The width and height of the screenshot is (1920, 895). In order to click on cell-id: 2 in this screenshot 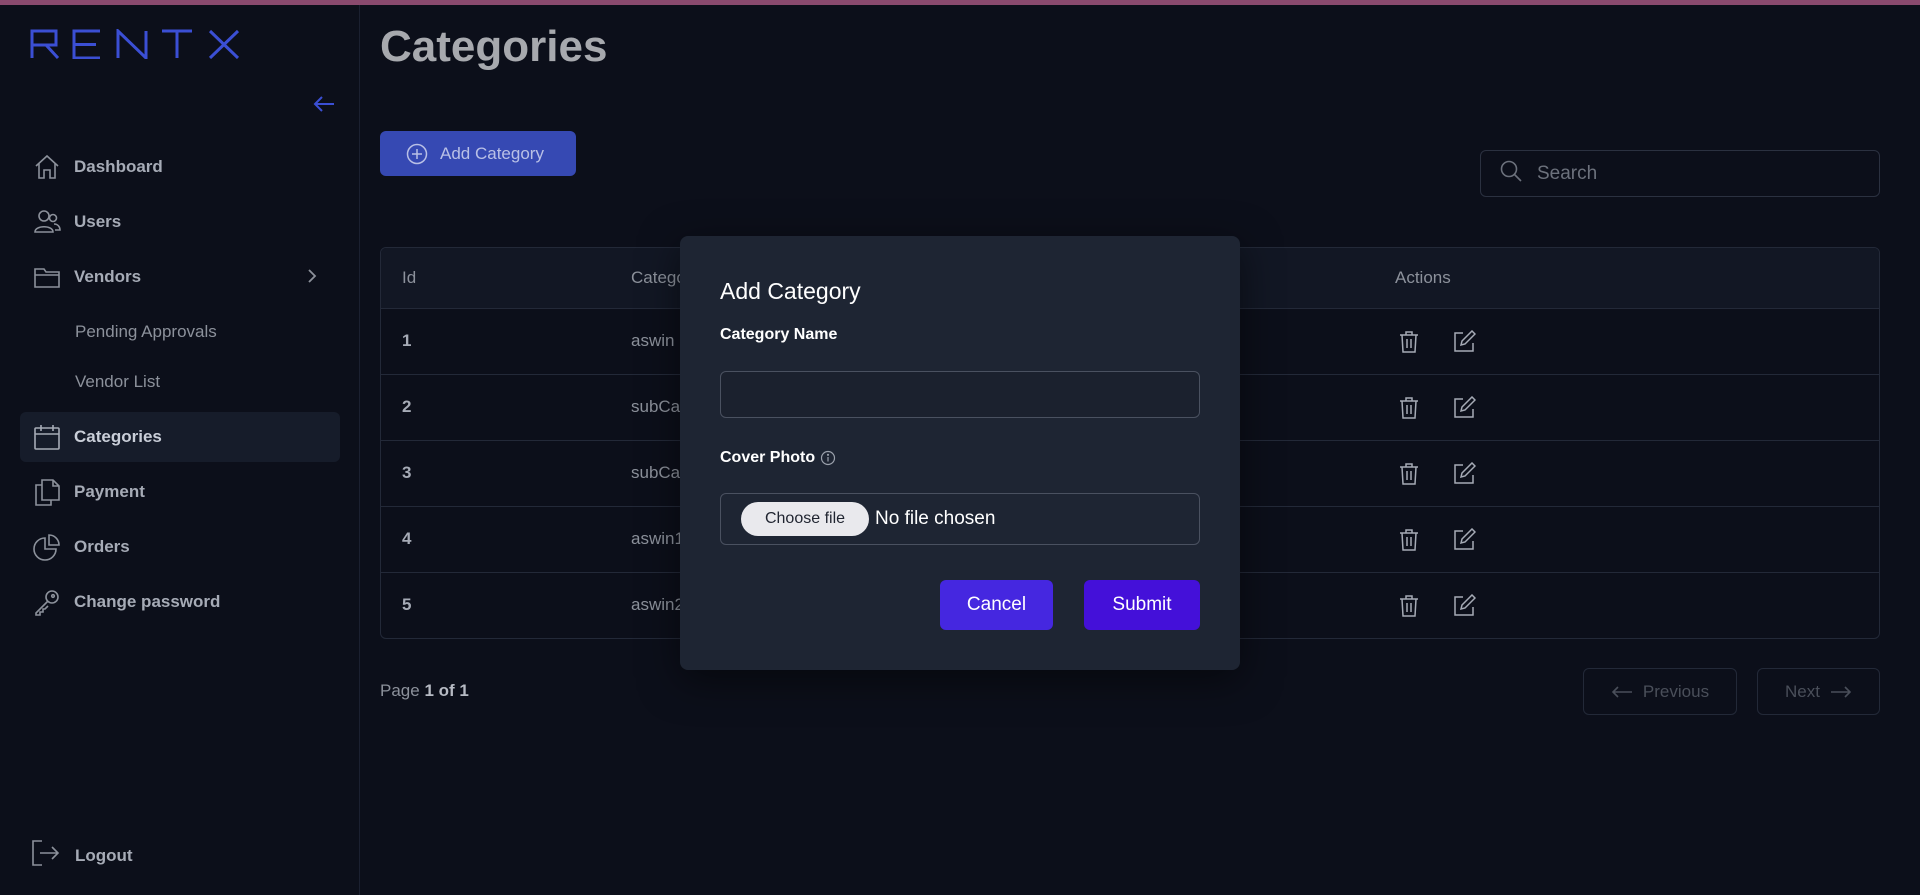, I will do `click(407, 406)`.